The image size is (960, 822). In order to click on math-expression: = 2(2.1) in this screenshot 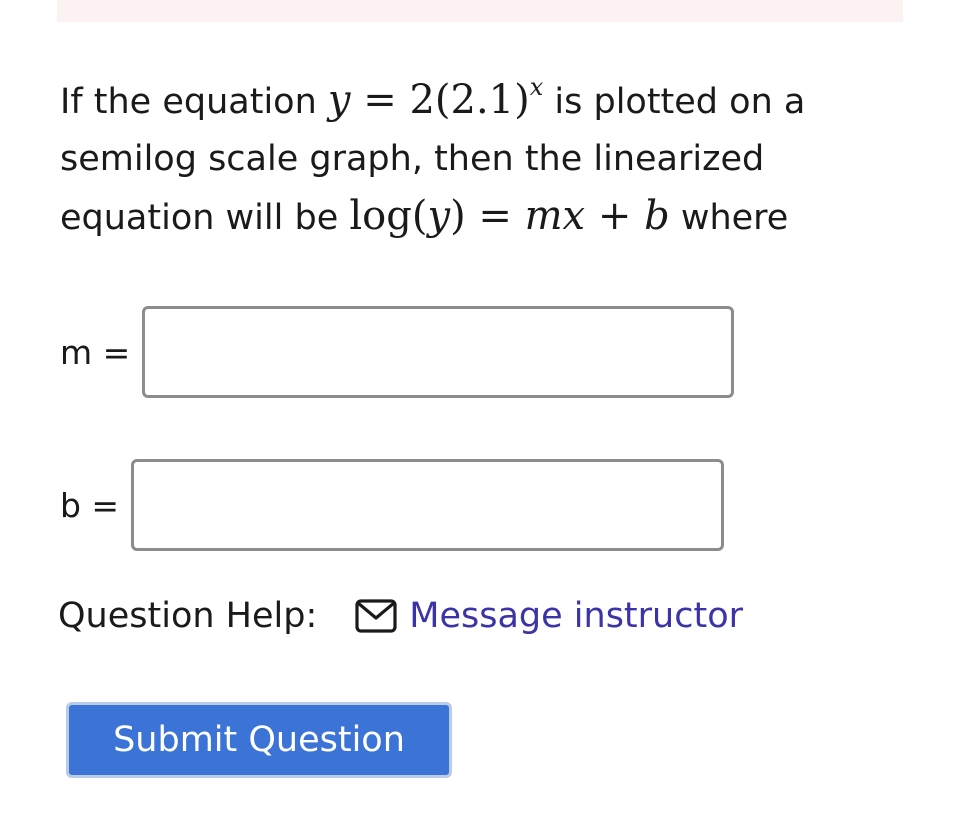, I will do `click(440, 100)`.